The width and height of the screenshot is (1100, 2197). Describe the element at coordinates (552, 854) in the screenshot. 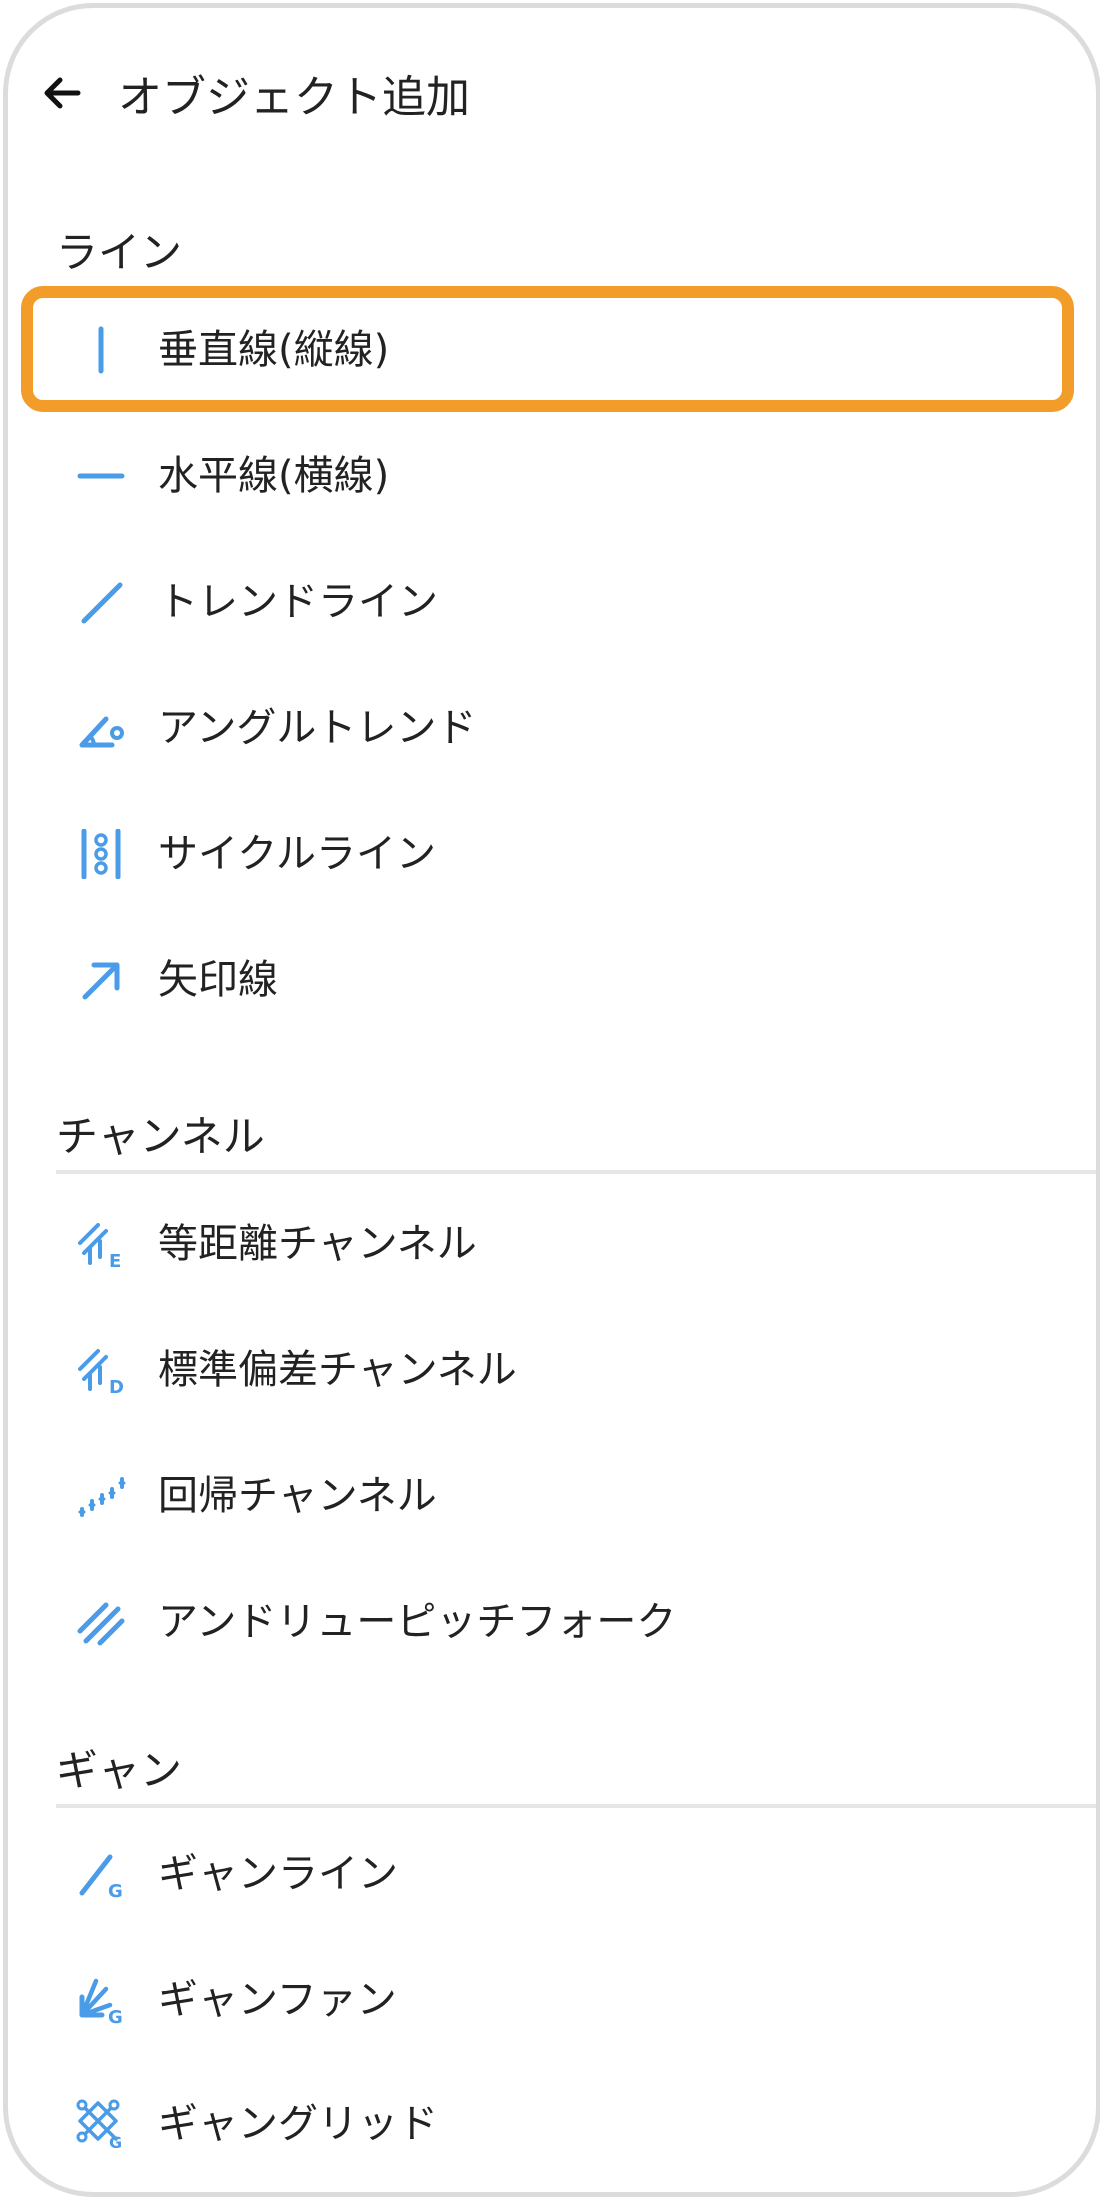

I see `list-item-cycle-line: サイクルライン` at that location.